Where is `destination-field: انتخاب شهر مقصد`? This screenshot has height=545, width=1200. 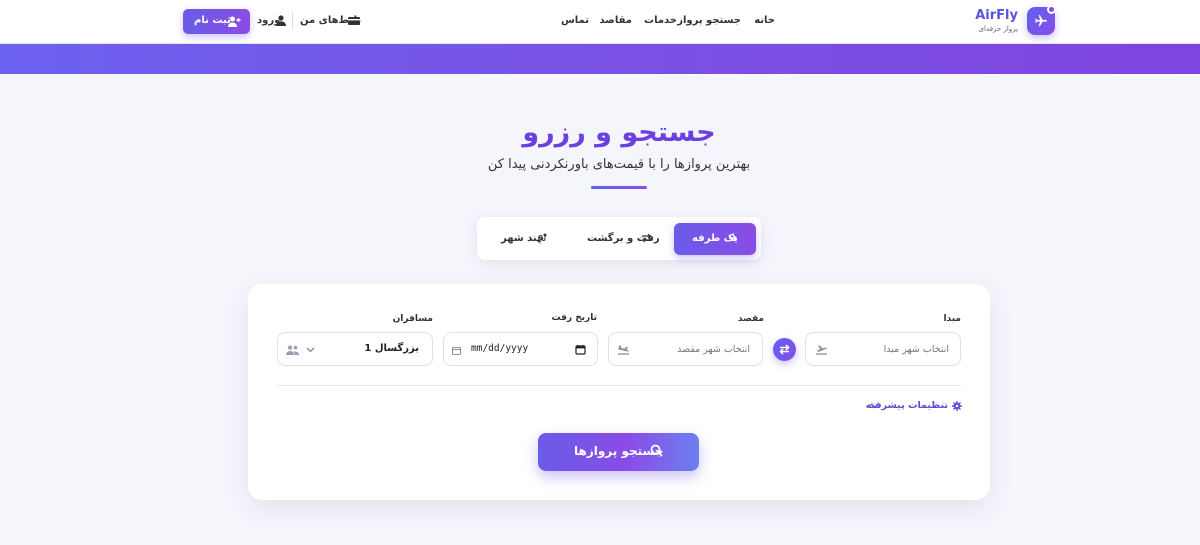 destination-field: انتخاب شهر مقصد is located at coordinates (685, 349).